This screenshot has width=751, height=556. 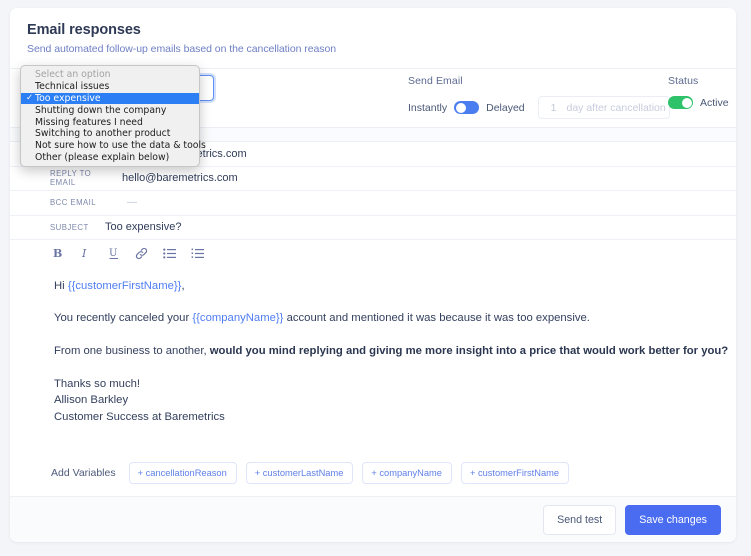 I want to click on dropdown-option-label: Shutting down the company, so click(x=101, y=110).